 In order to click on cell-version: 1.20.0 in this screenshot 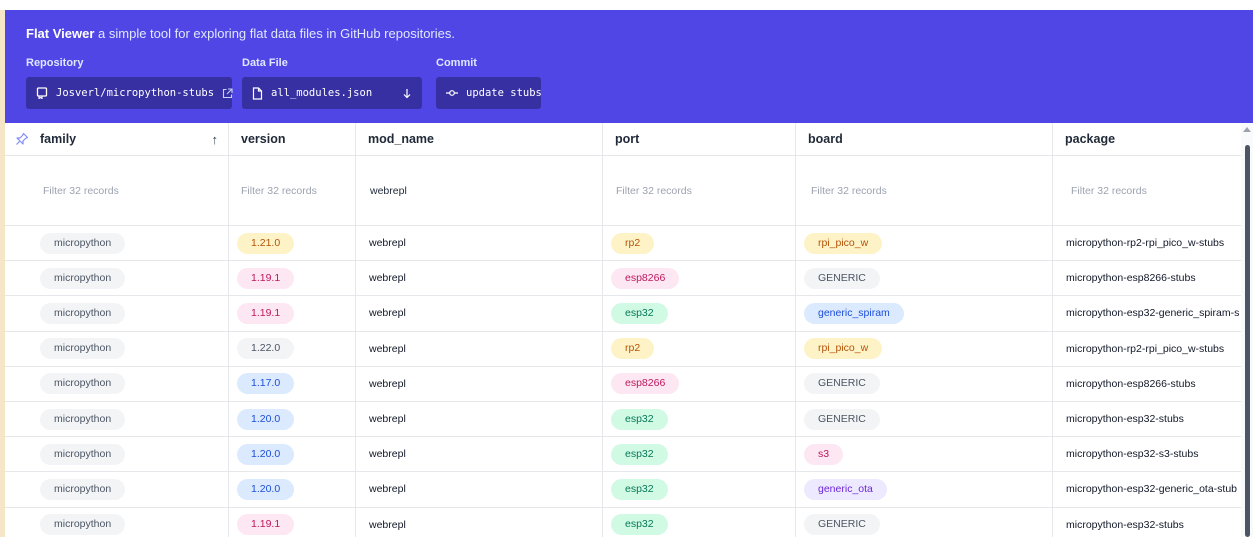, I will do `click(292, 489)`.